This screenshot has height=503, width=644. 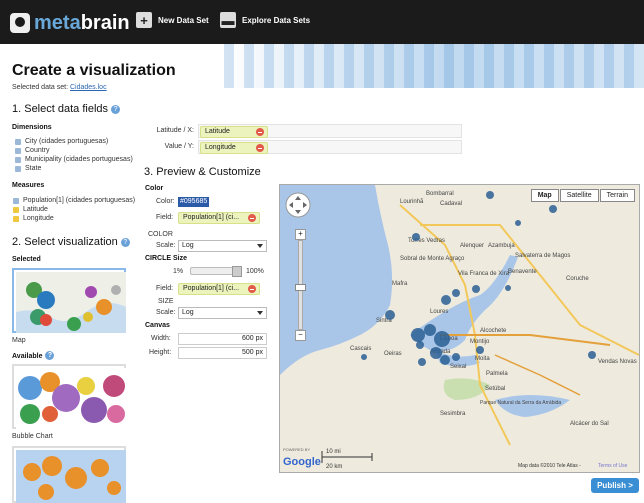 What do you see at coordinates (179, 146) in the screenshot?
I see `y-axis-label: Value / Y:` at bounding box center [179, 146].